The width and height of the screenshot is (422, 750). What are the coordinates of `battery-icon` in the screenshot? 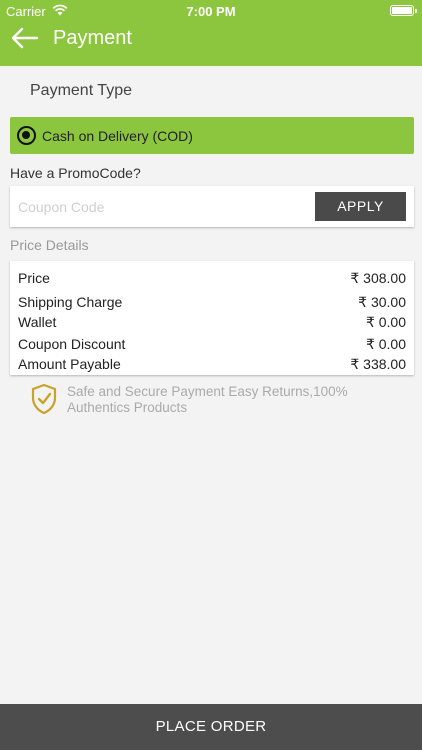 It's located at (403, 10).